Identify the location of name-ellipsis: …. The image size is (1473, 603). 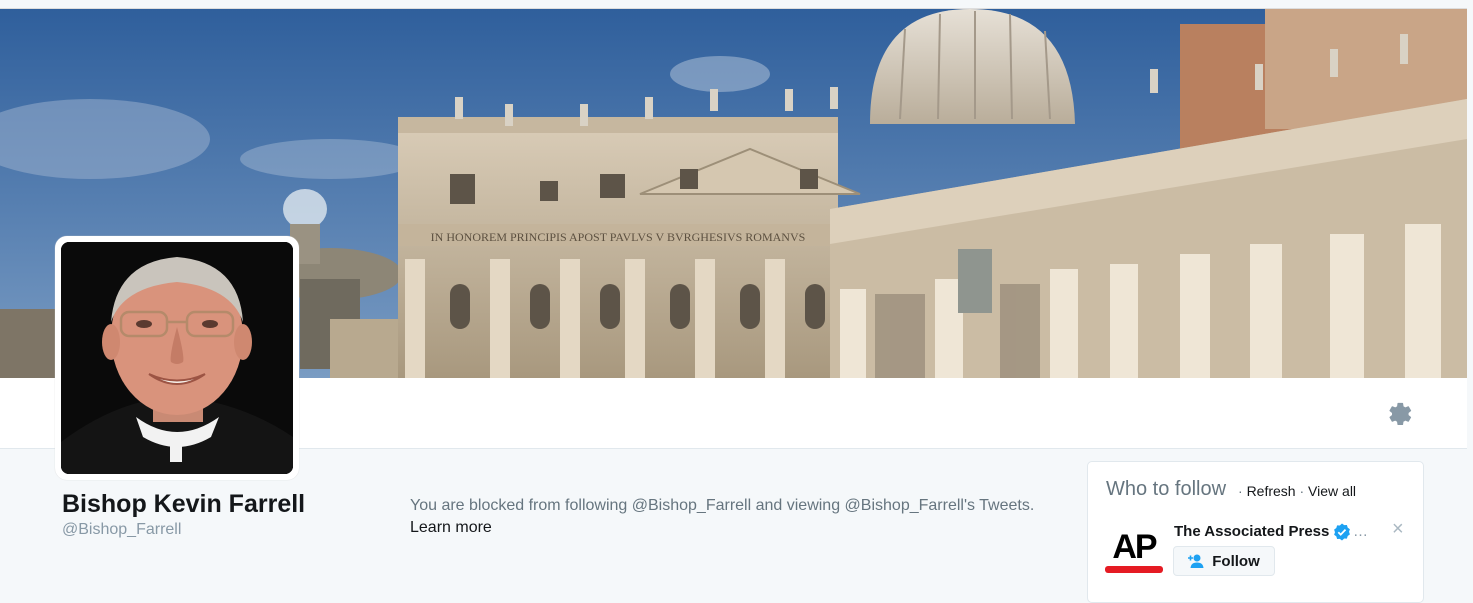
(1360, 531).